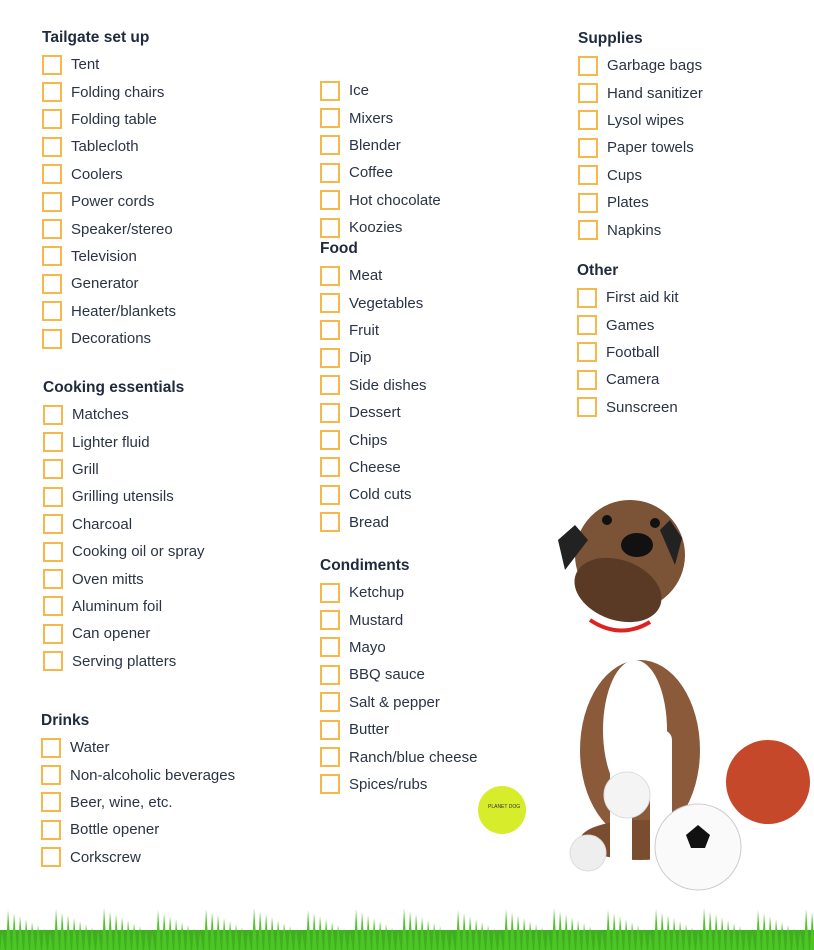  What do you see at coordinates (373, 439) in the screenshot?
I see `checklist-item: Chips` at bounding box center [373, 439].